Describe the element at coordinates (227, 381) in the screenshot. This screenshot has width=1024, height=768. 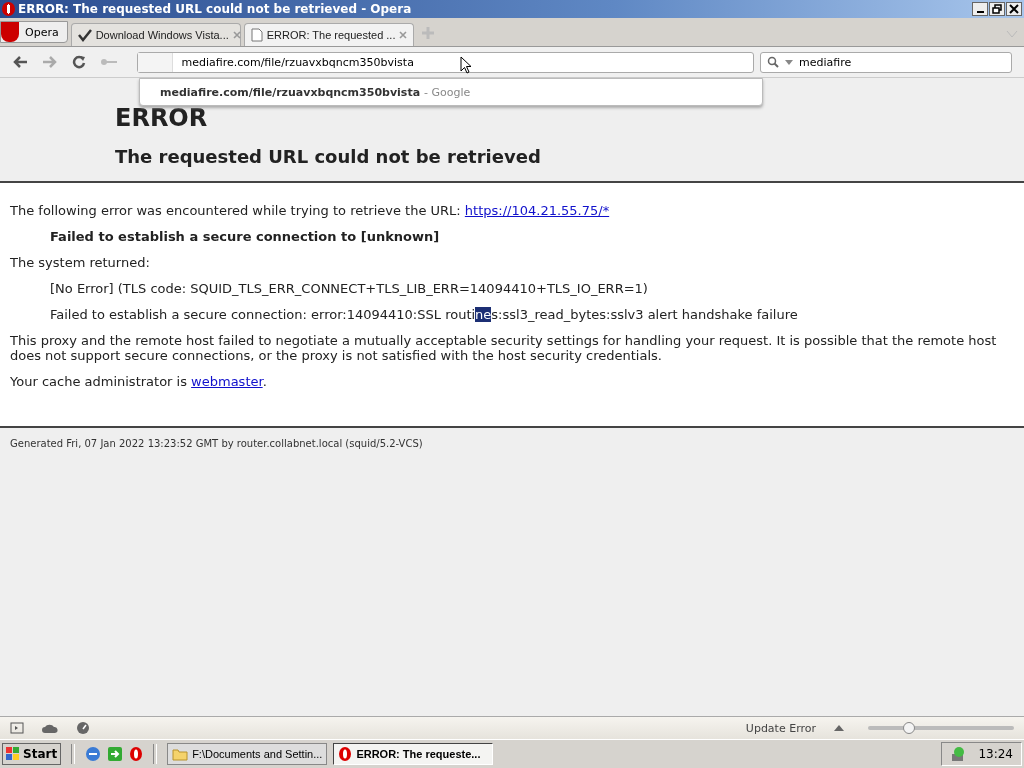
I see `webmaster-link: webmaster` at that location.